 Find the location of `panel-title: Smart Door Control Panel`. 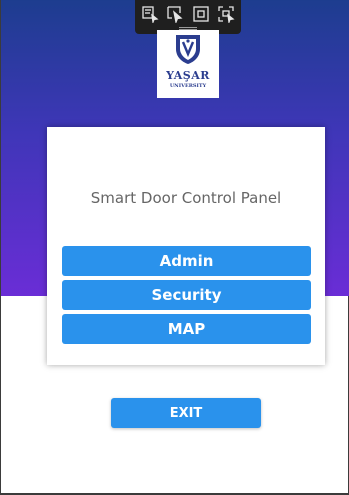

panel-title: Smart Door Control Panel is located at coordinates (186, 198).